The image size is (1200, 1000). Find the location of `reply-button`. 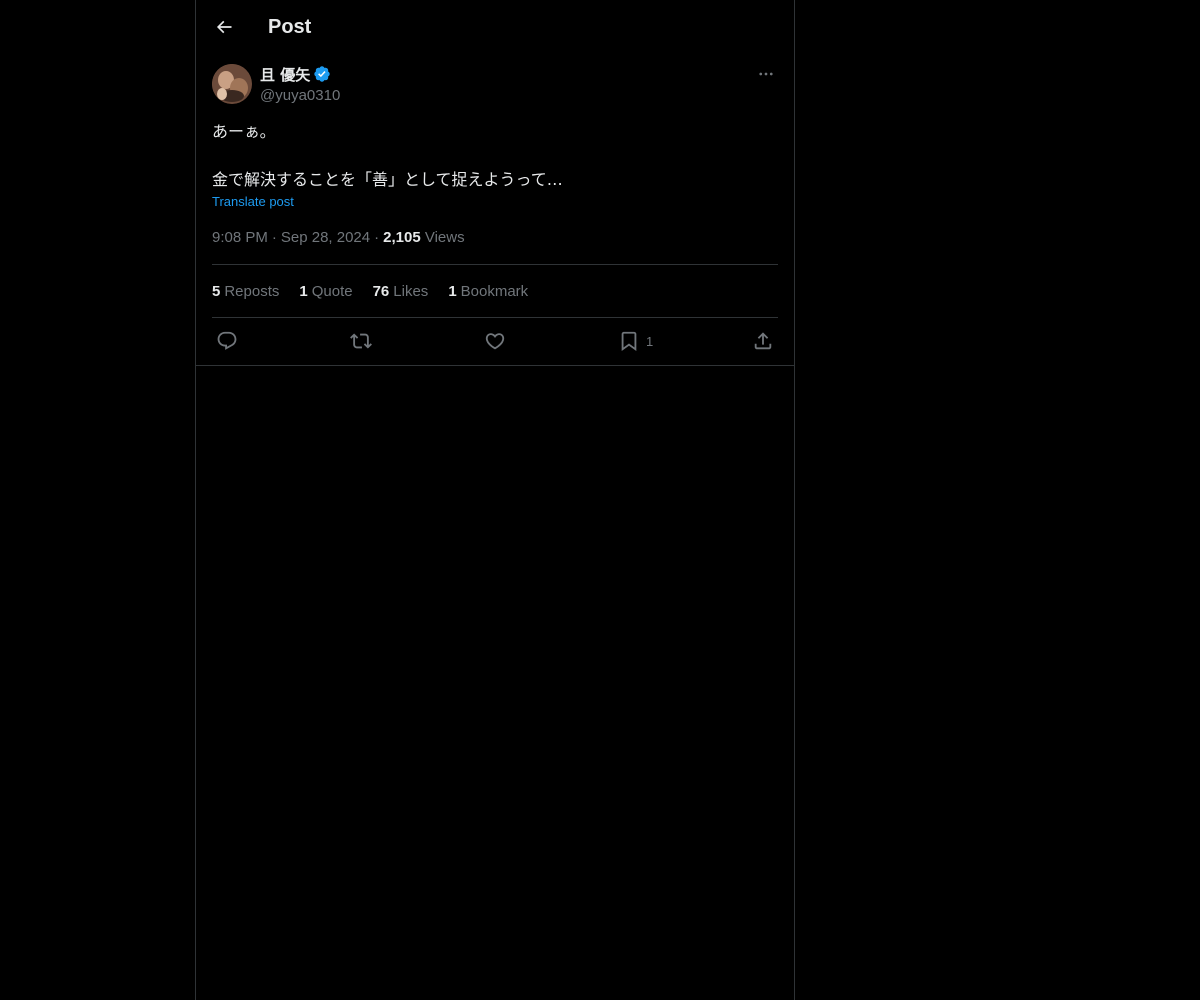

reply-button is located at coordinates (227, 341).